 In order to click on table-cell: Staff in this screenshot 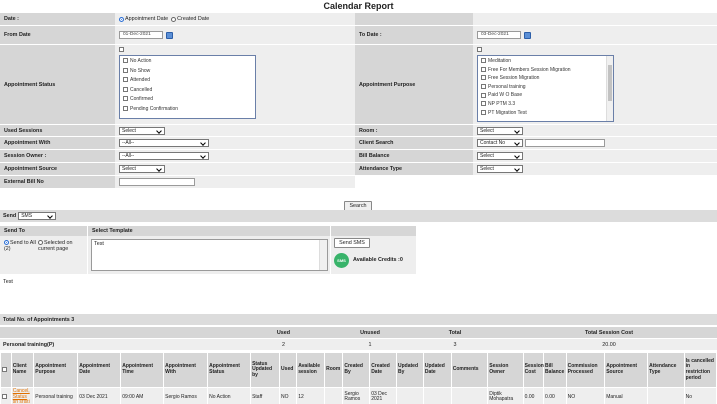, I will do `click(265, 395)`.